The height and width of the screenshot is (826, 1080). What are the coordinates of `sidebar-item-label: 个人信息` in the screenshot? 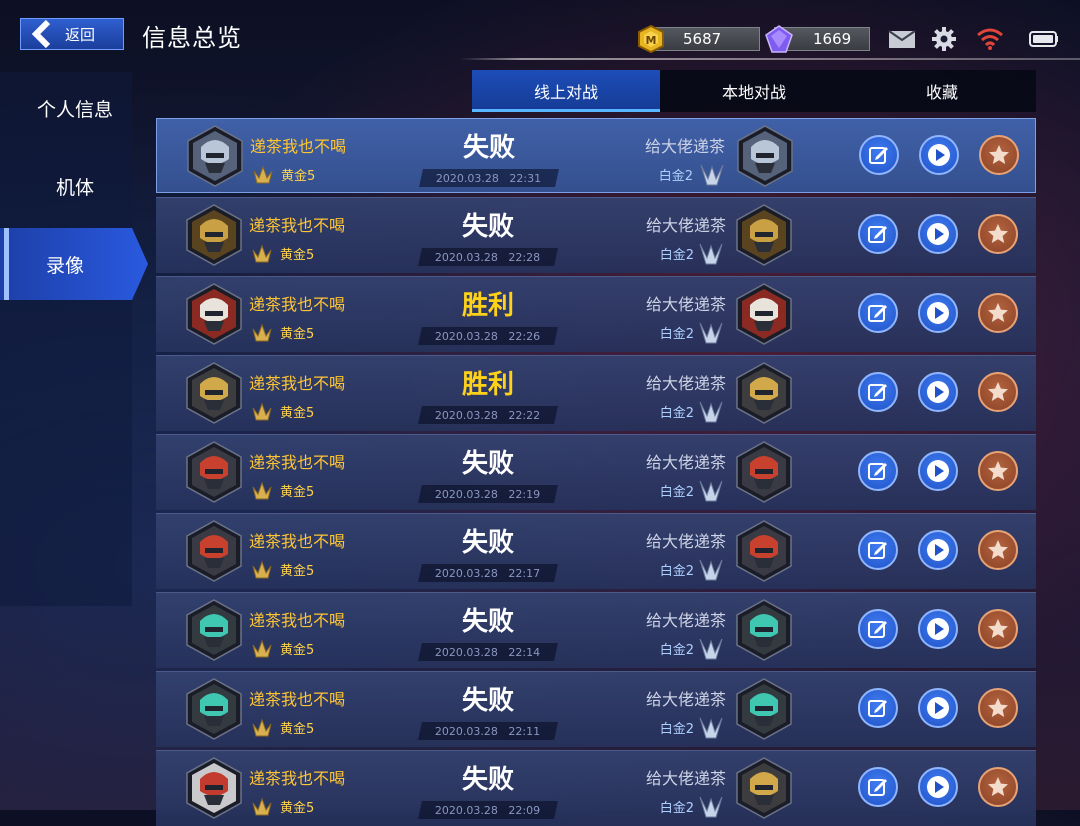 It's located at (74, 109).